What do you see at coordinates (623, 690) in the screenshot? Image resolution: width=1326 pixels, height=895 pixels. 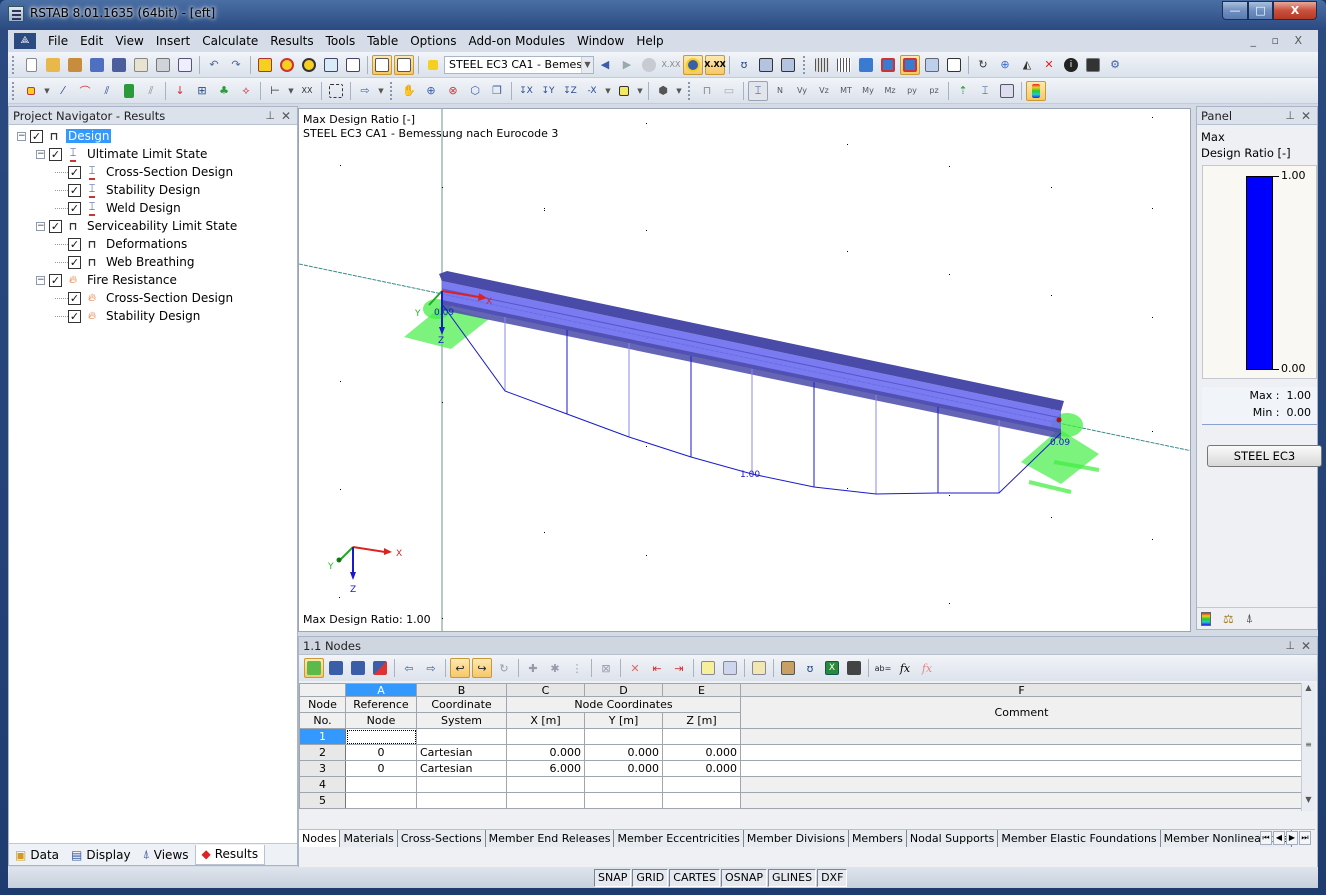 I see `column-d-header: D` at bounding box center [623, 690].